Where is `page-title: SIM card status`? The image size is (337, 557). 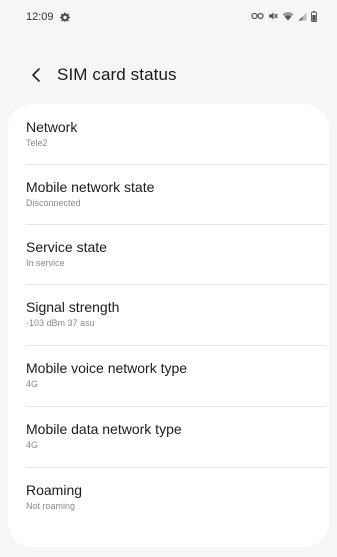 page-title: SIM card status is located at coordinates (117, 74).